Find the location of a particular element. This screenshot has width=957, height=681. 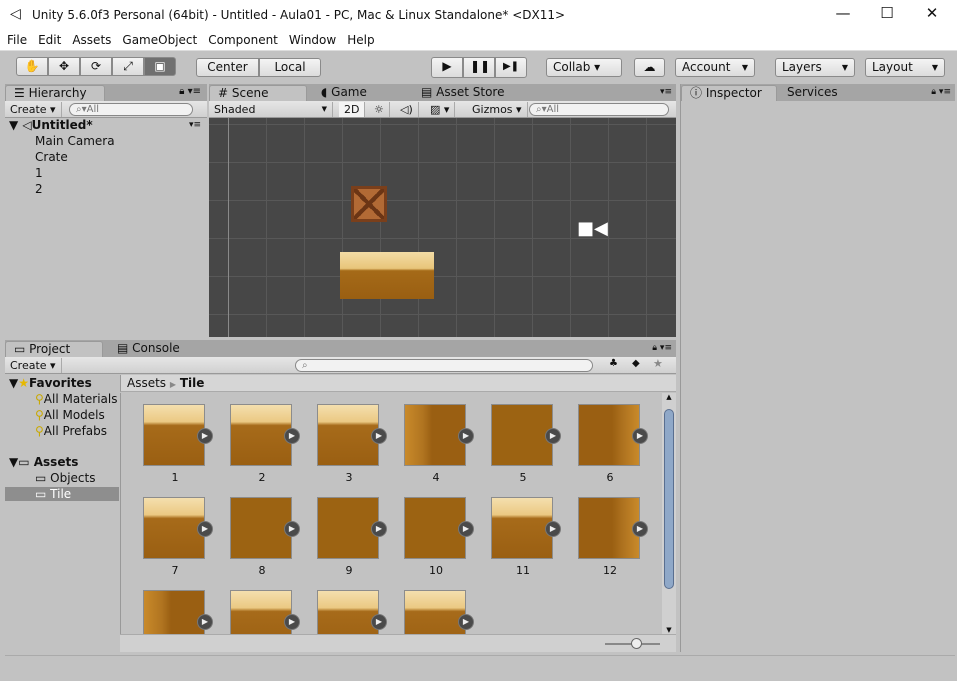

hierarchy-item: Main Camera is located at coordinates (75, 141).